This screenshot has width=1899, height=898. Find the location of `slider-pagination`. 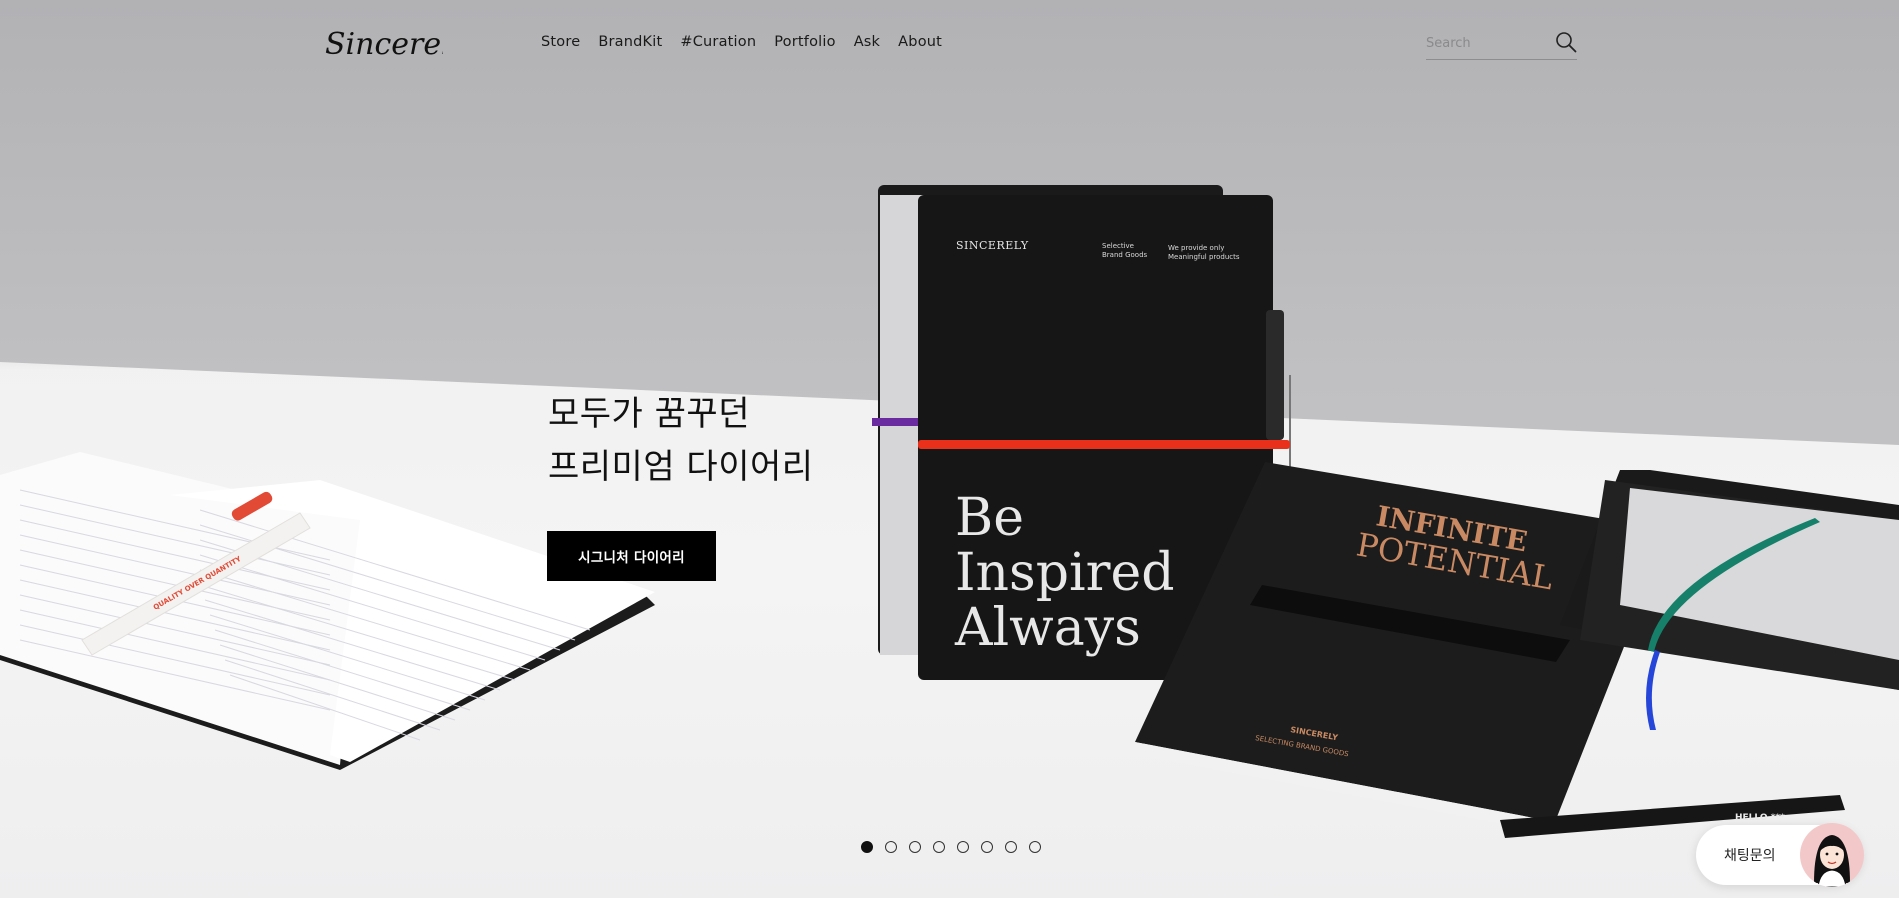

slider-pagination is located at coordinates (957, 847).